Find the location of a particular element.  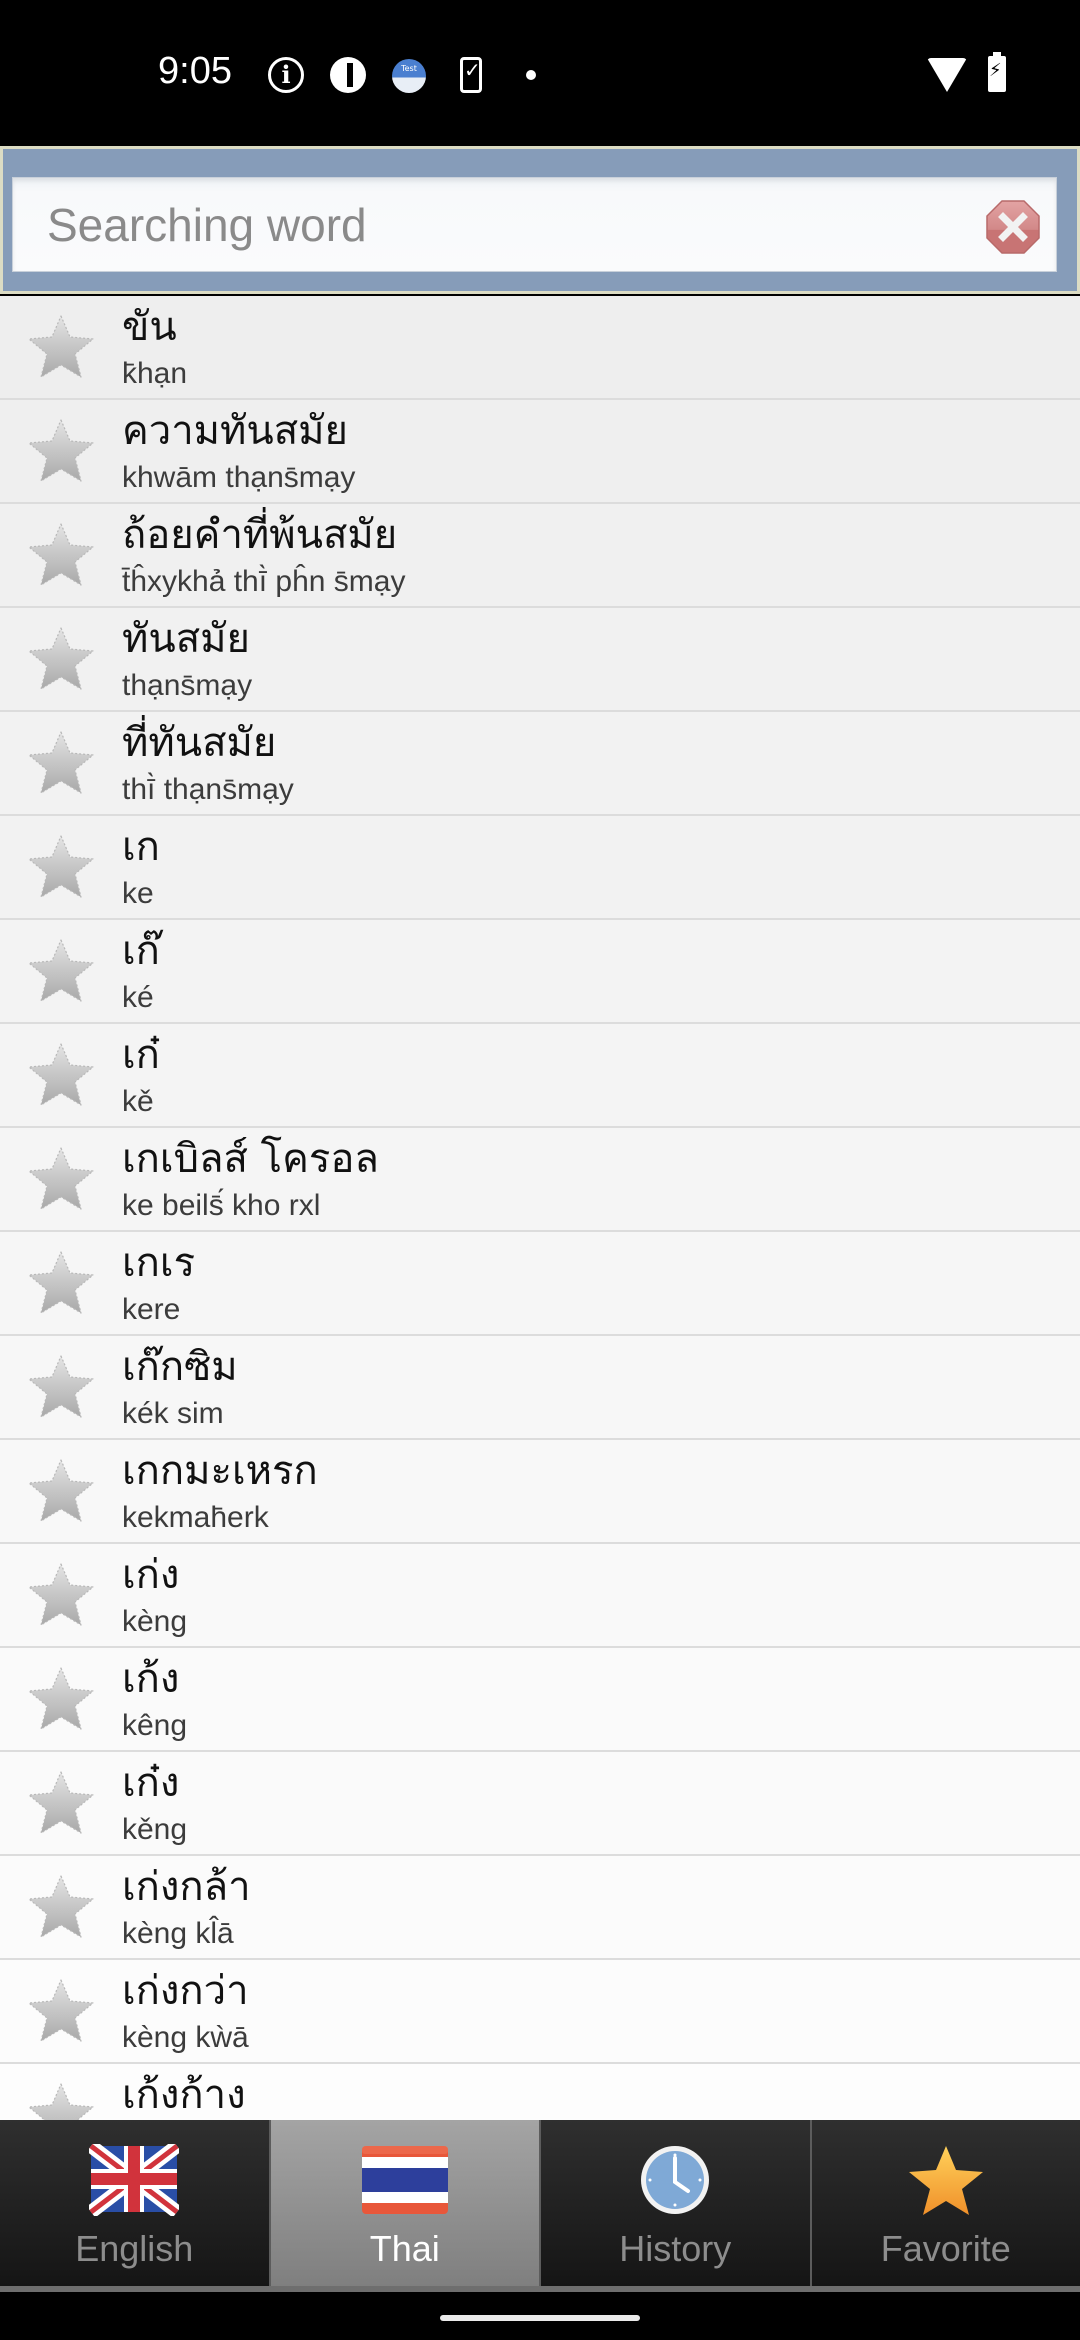

word-romanization: kék sim is located at coordinates (173, 1413).